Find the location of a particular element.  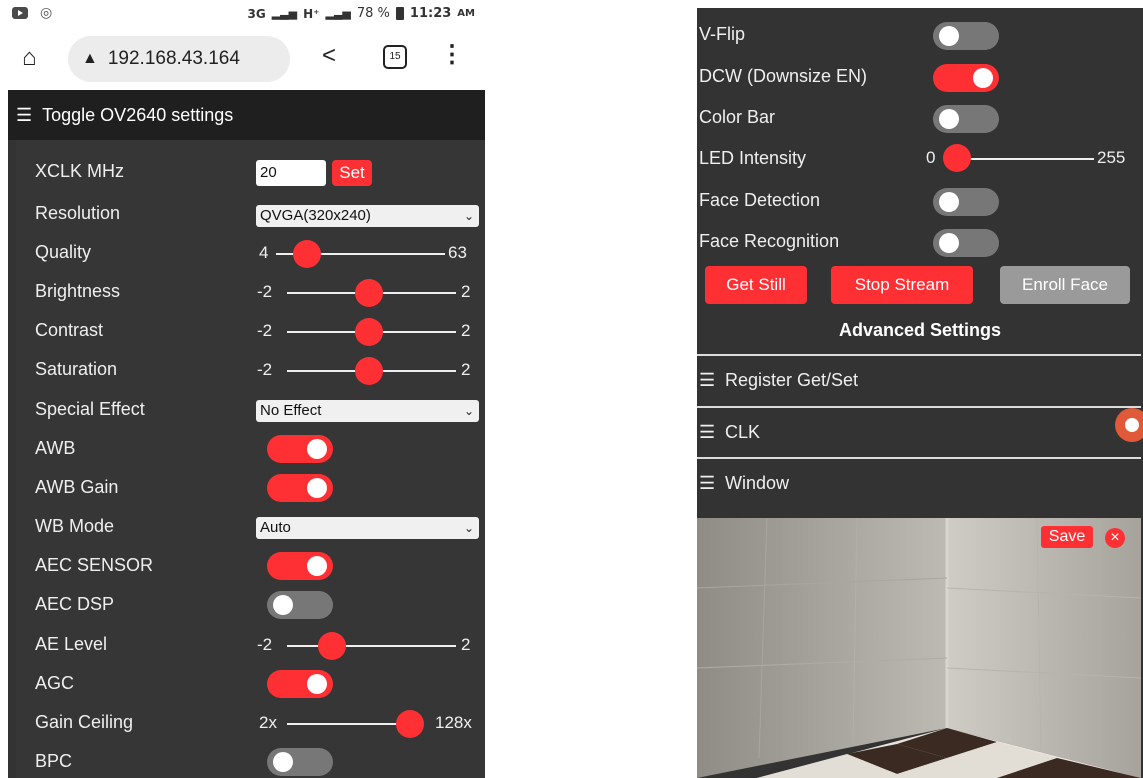

signal-icon: ▂▃▅ is located at coordinates (284, 13).